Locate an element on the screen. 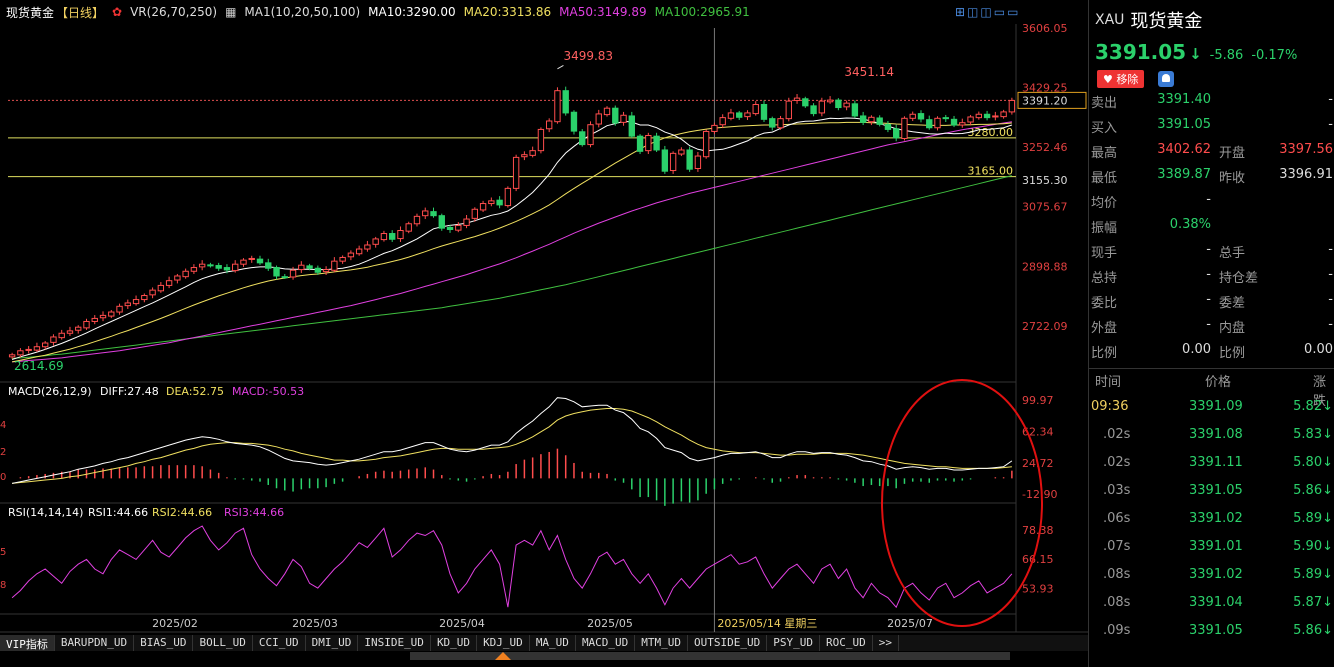 This screenshot has width=1334, height=667. remove-watchlist-button: ♥ 移除 is located at coordinates (1121, 79).